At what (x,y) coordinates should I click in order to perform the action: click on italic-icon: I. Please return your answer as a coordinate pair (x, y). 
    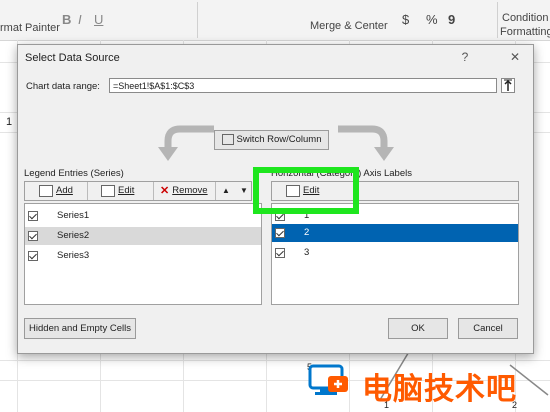
    Looking at the image, I should click on (80, 19).